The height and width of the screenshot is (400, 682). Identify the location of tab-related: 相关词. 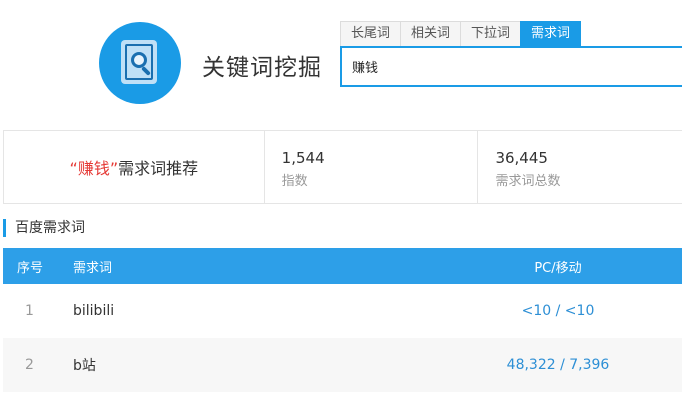
(431, 33).